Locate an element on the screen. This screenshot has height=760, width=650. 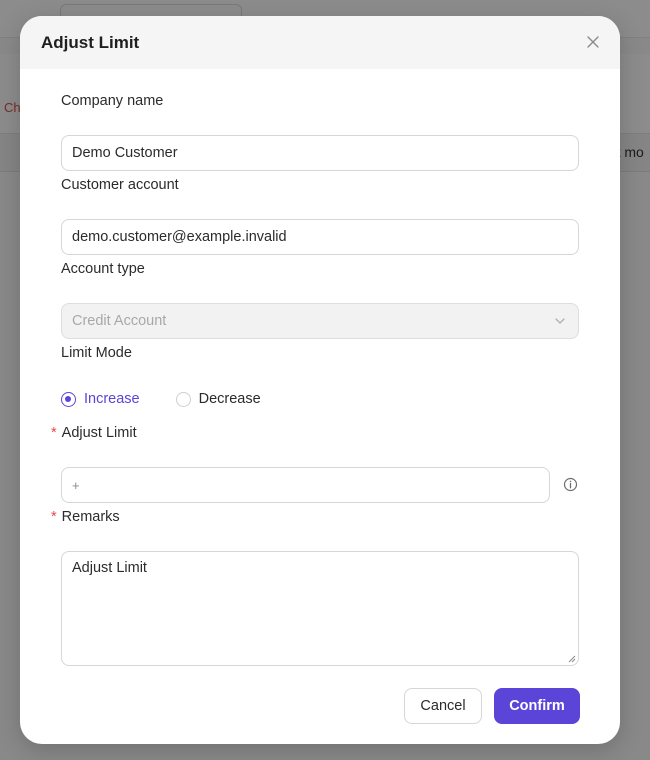
account-type-select: Credit Account is located at coordinates (320, 321).